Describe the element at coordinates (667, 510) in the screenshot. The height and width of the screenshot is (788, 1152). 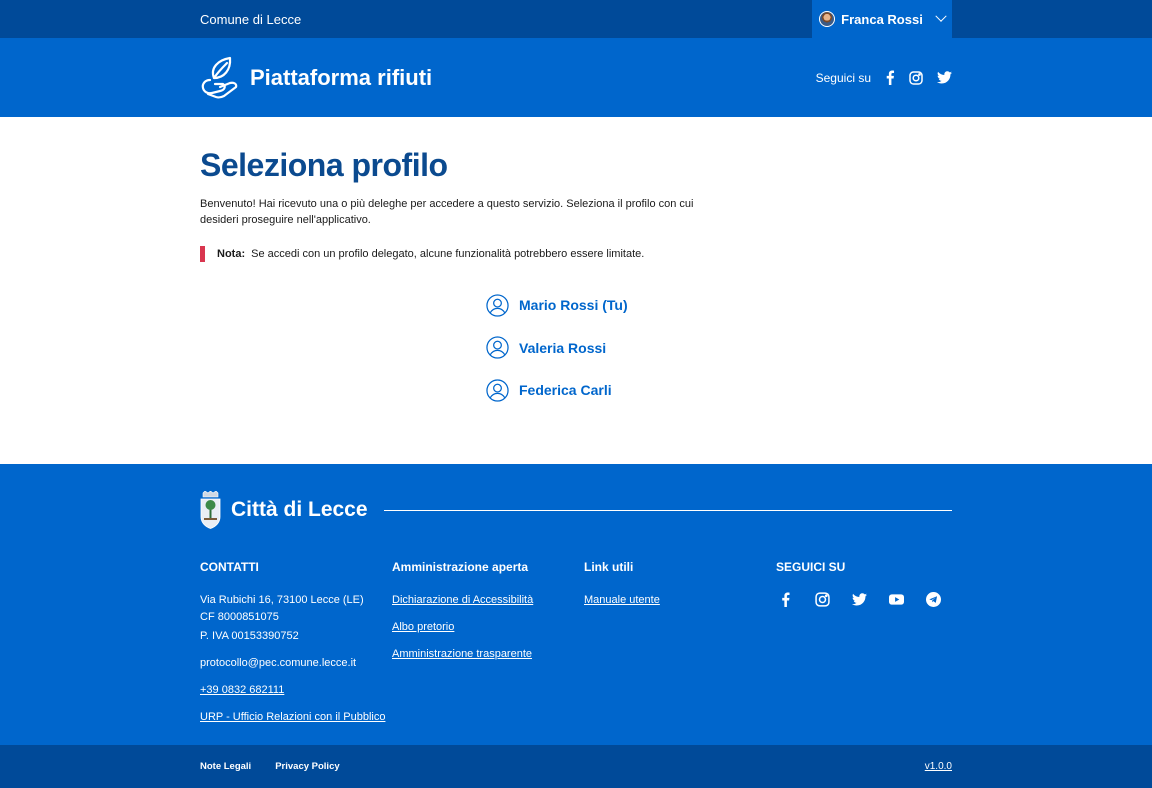
I see `footer-divider` at that location.